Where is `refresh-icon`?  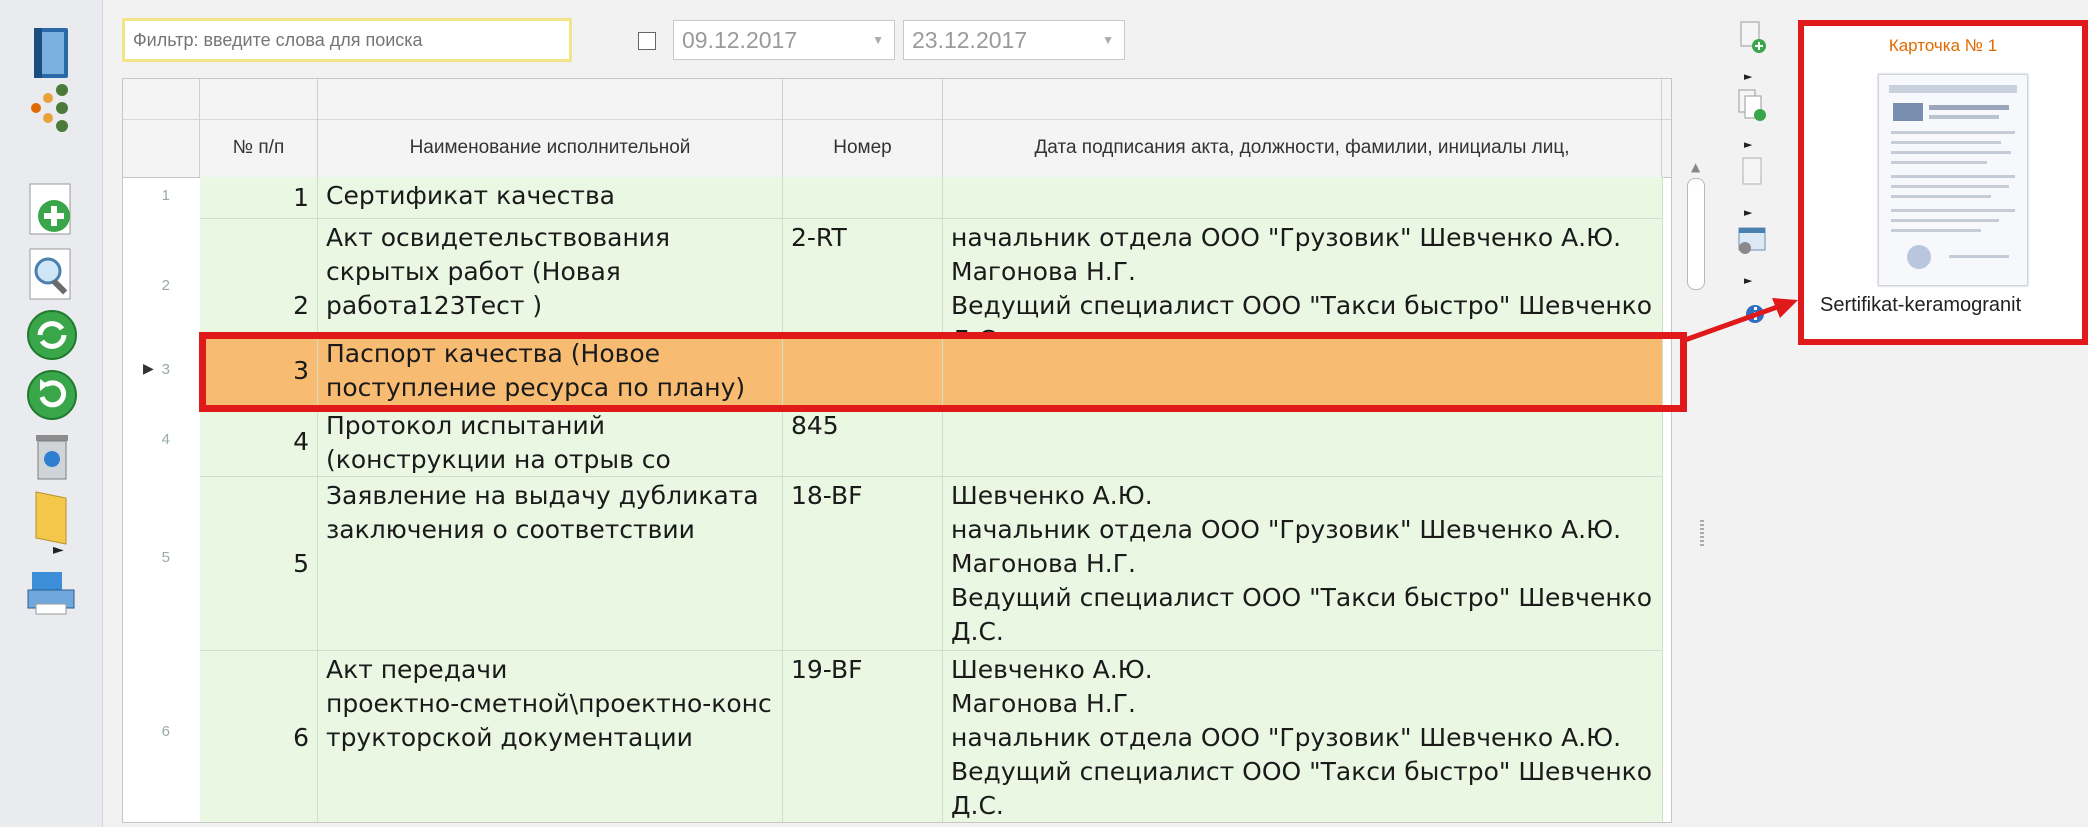
refresh-icon is located at coordinates (52, 335).